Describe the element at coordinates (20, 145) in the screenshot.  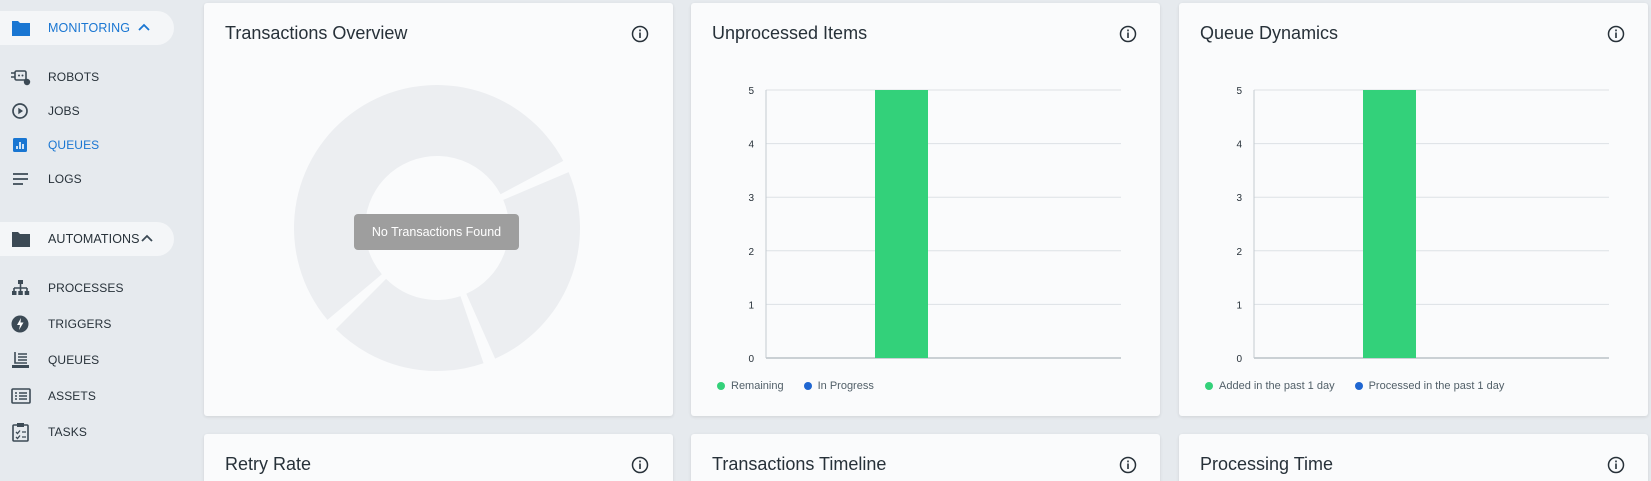
I see `bar-chart-icon` at that location.